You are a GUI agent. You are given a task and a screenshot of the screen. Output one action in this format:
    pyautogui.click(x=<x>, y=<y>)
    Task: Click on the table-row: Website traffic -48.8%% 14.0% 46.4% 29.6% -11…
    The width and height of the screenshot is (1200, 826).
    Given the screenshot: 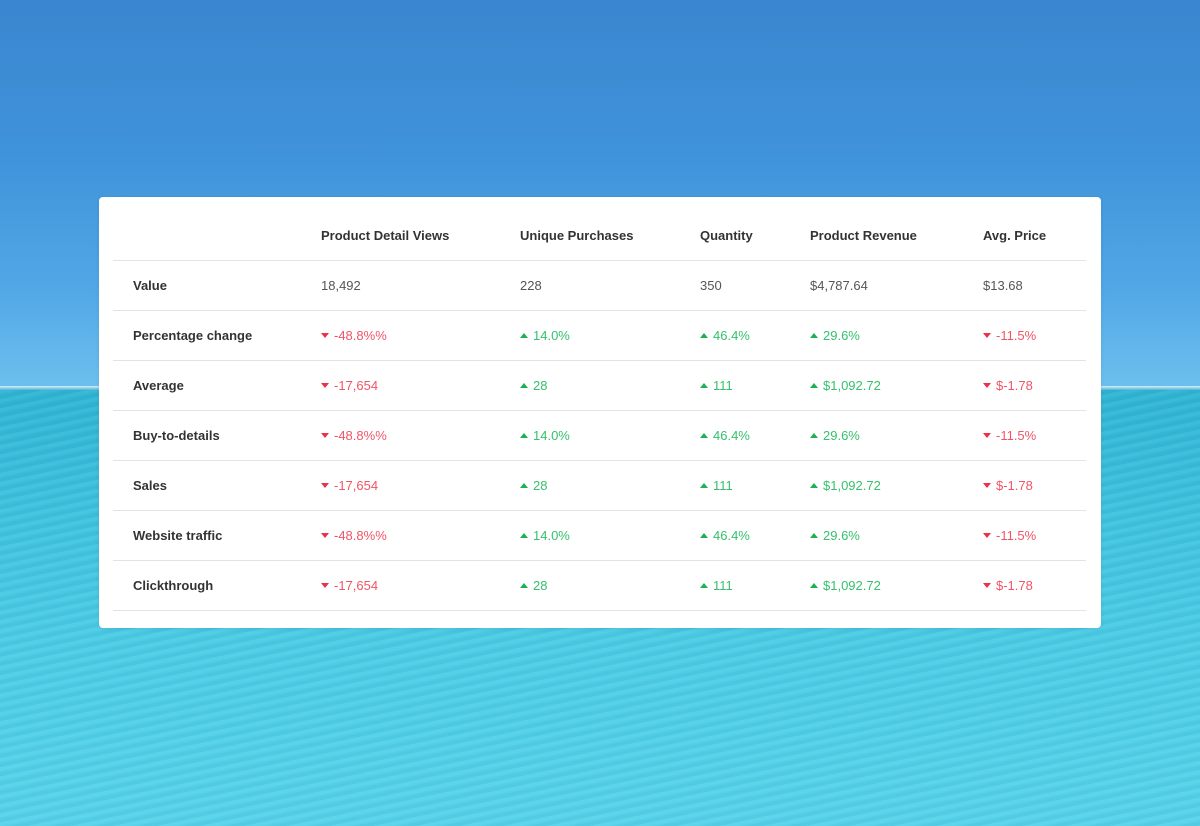 What is the action you would take?
    pyautogui.click(x=599, y=535)
    